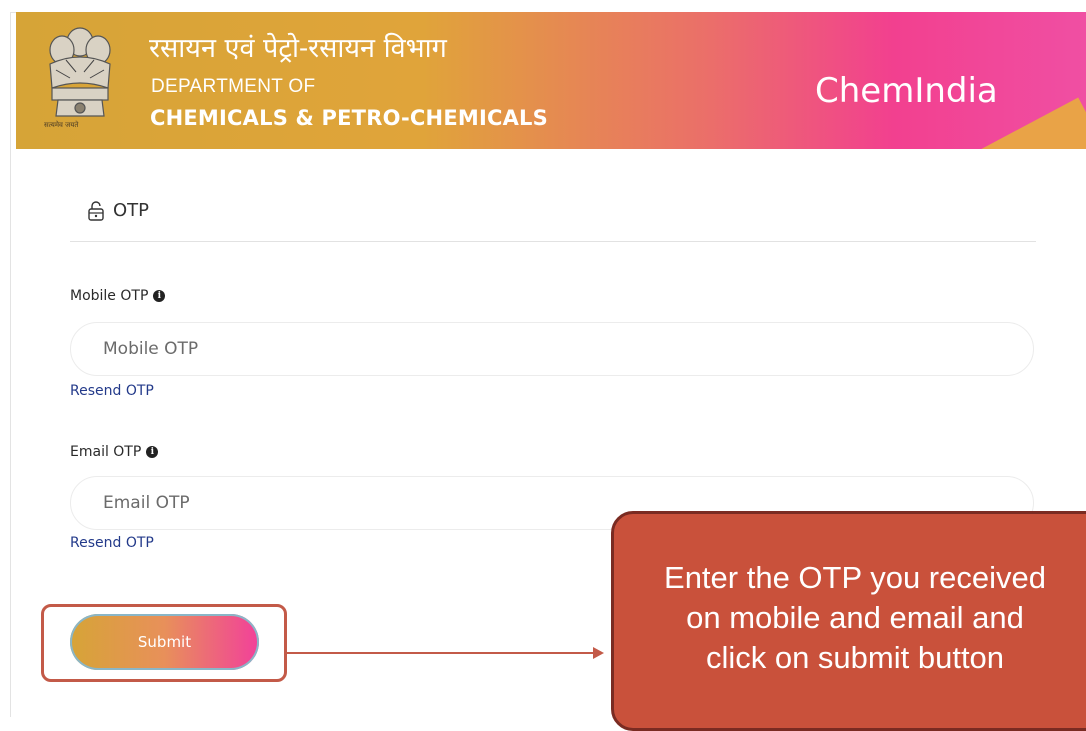 The width and height of the screenshot is (1086, 731). What do you see at coordinates (131, 210) in the screenshot?
I see `section-title: OTP` at bounding box center [131, 210].